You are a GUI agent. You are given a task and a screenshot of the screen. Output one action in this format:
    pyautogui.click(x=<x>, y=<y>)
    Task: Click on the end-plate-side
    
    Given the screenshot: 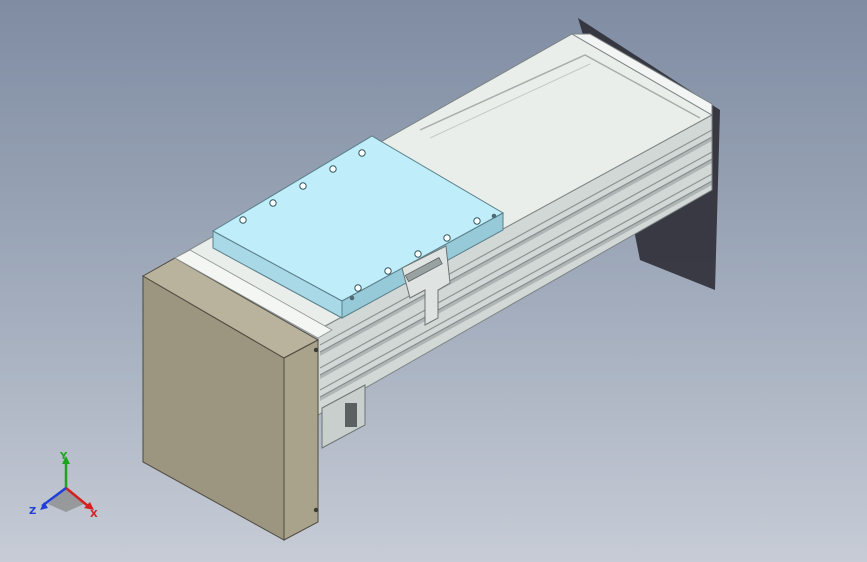 What is the action you would take?
    pyautogui.click(x=301, y=440)
    